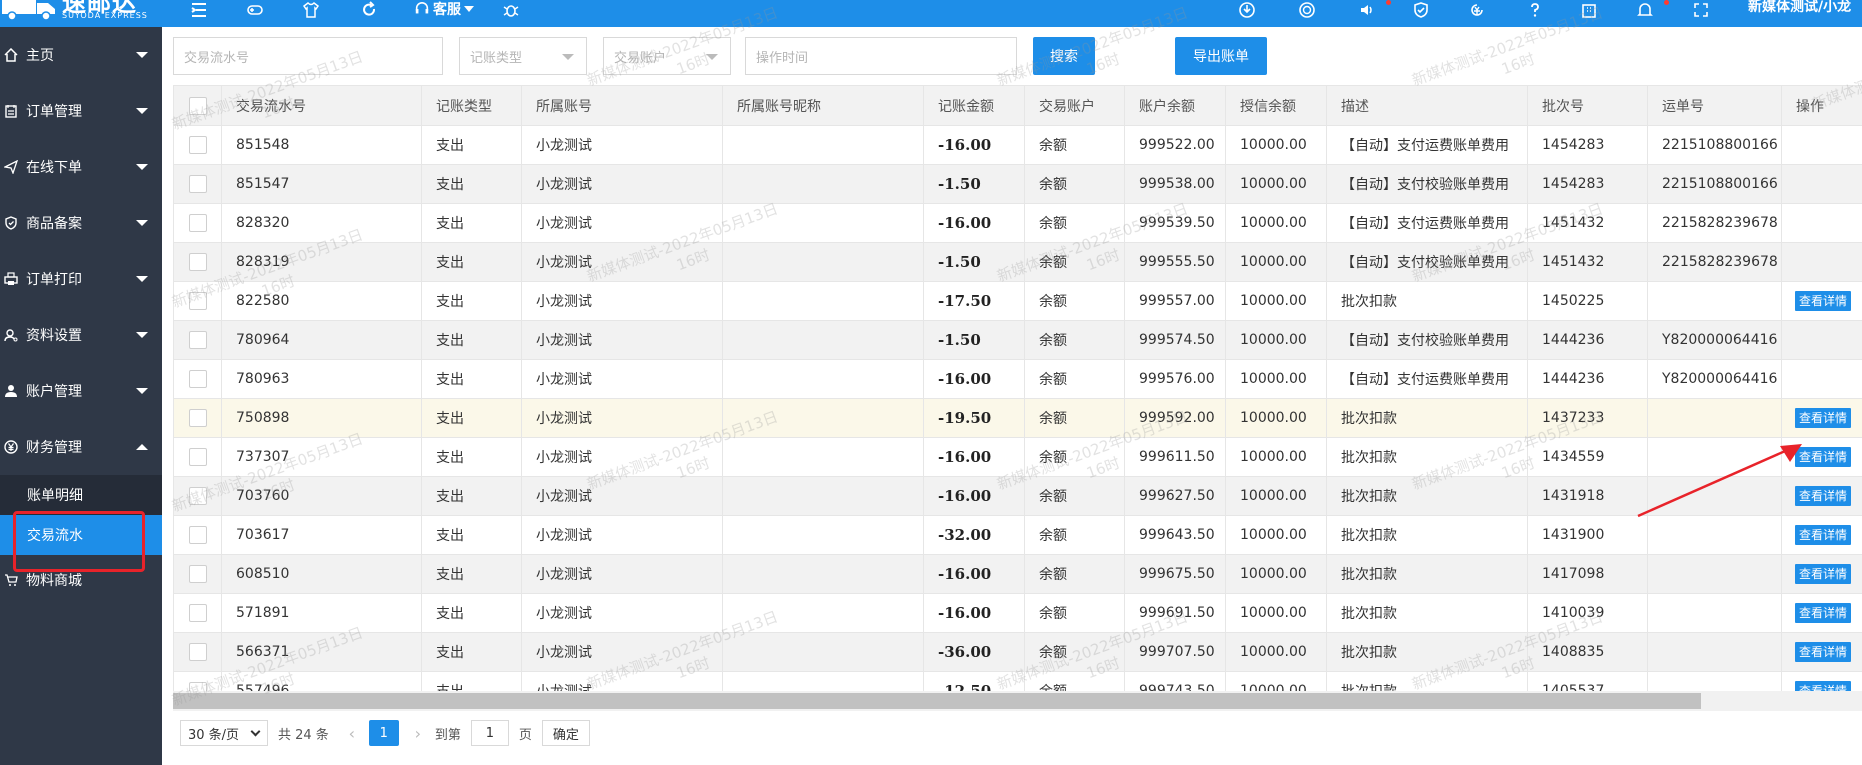  I want to click on volume-icon, so click(1367, 10).